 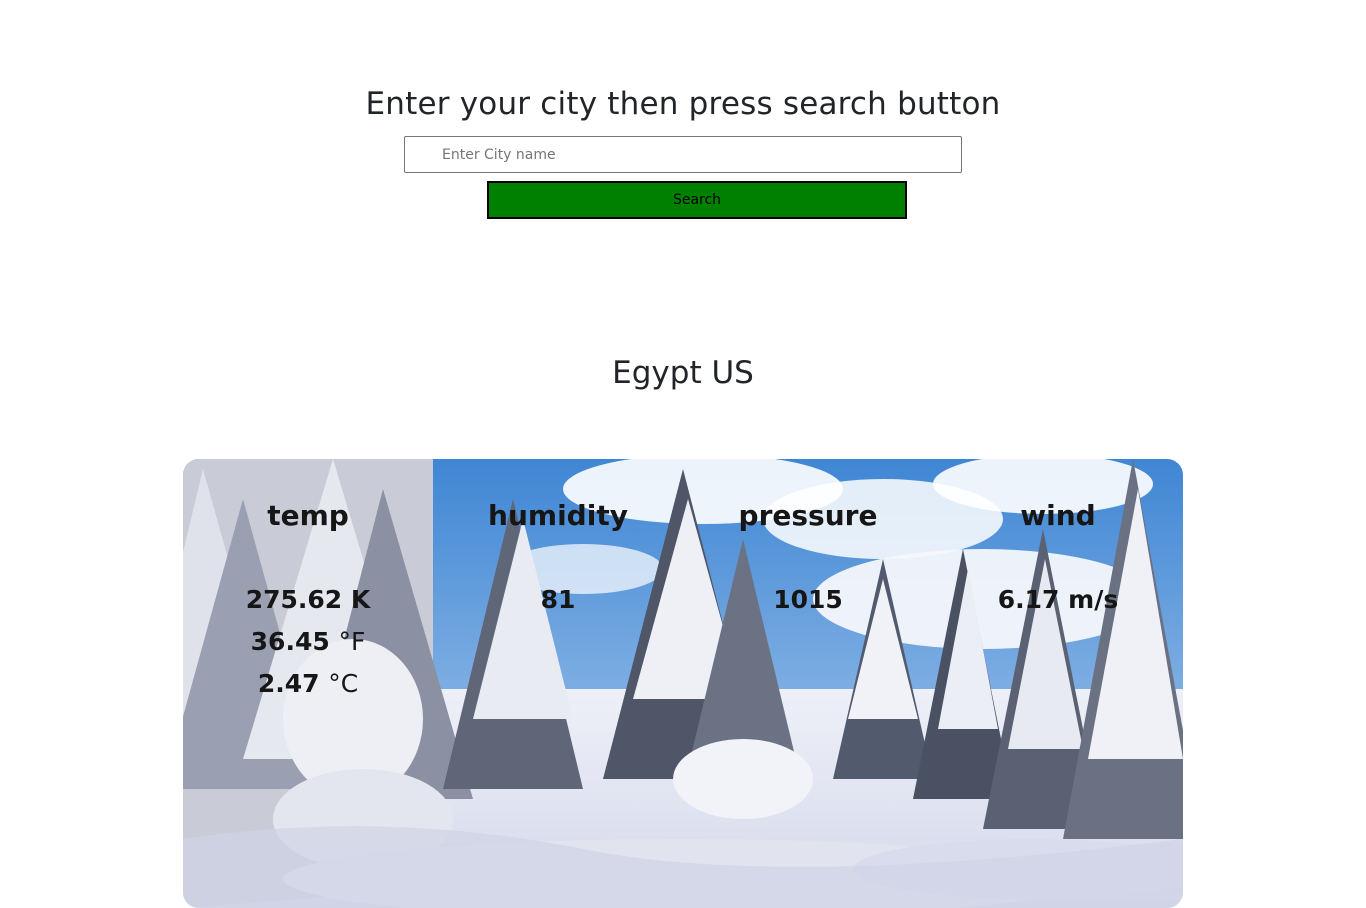 What do you see at coordinates (1058, 683) in the screenshot?
I see `wind-column: wind 6.17 m/s` at bounding box center [1058, 683].